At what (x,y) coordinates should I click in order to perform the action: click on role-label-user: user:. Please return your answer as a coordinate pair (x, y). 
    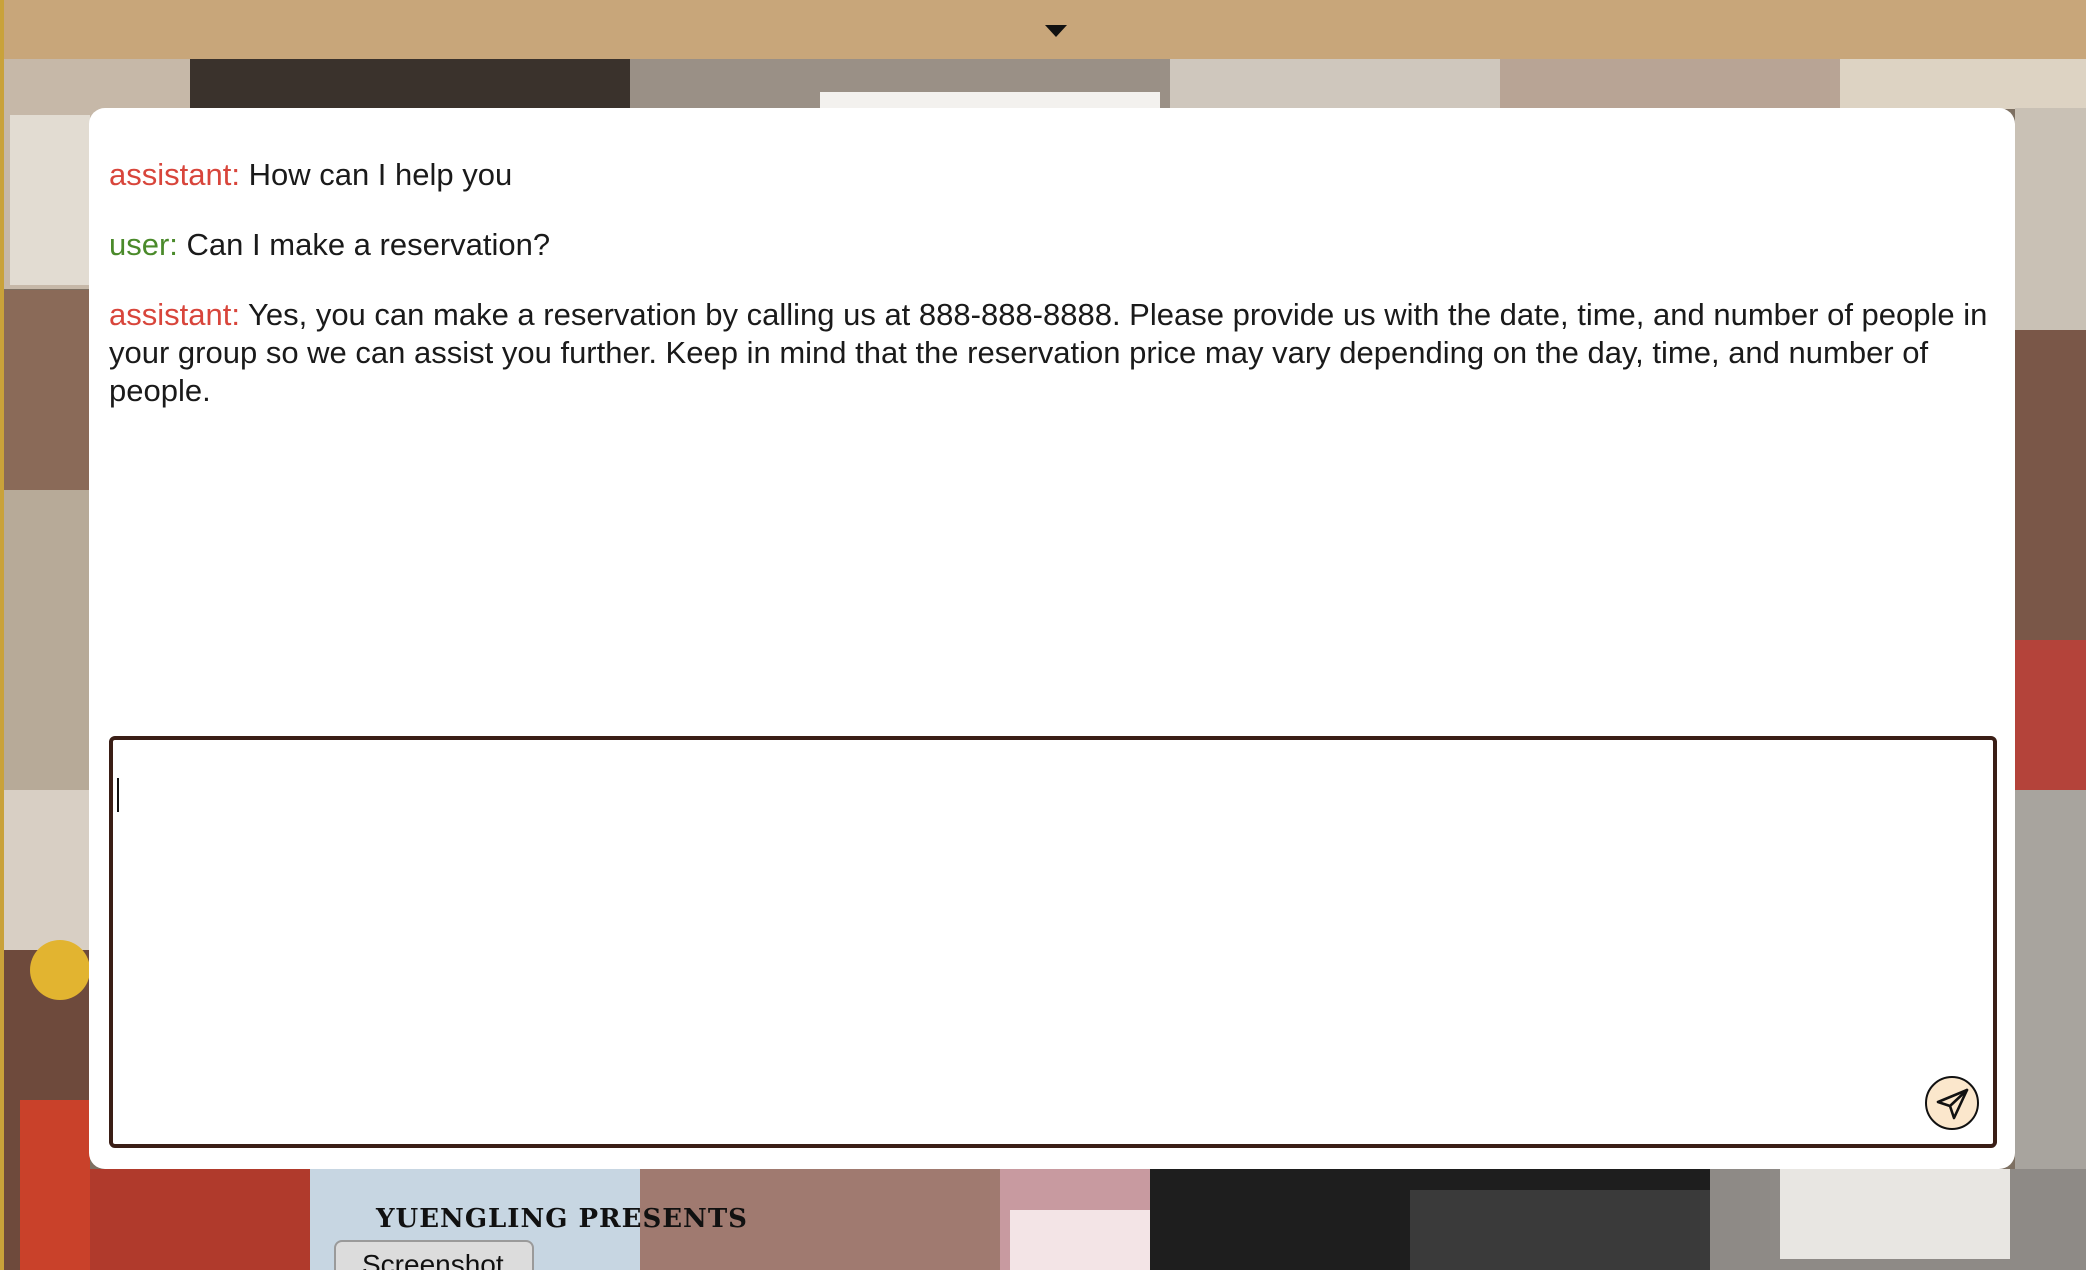
    Looking at the image, I should click on (143, 244).